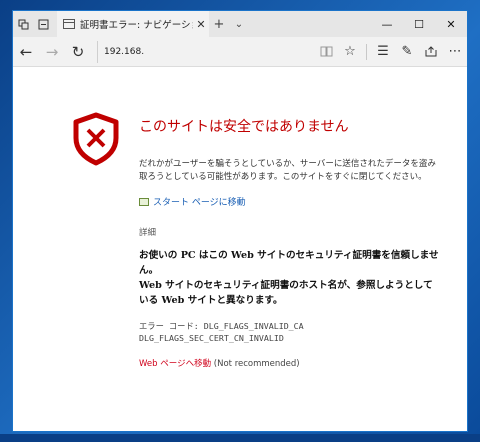 The width and height of the screenshot is (480, 442). I want to click on title-bar: 証明書エラー: ナビゲーション ✕ + ⌄ — ☐ ✕, so click(240, 24).